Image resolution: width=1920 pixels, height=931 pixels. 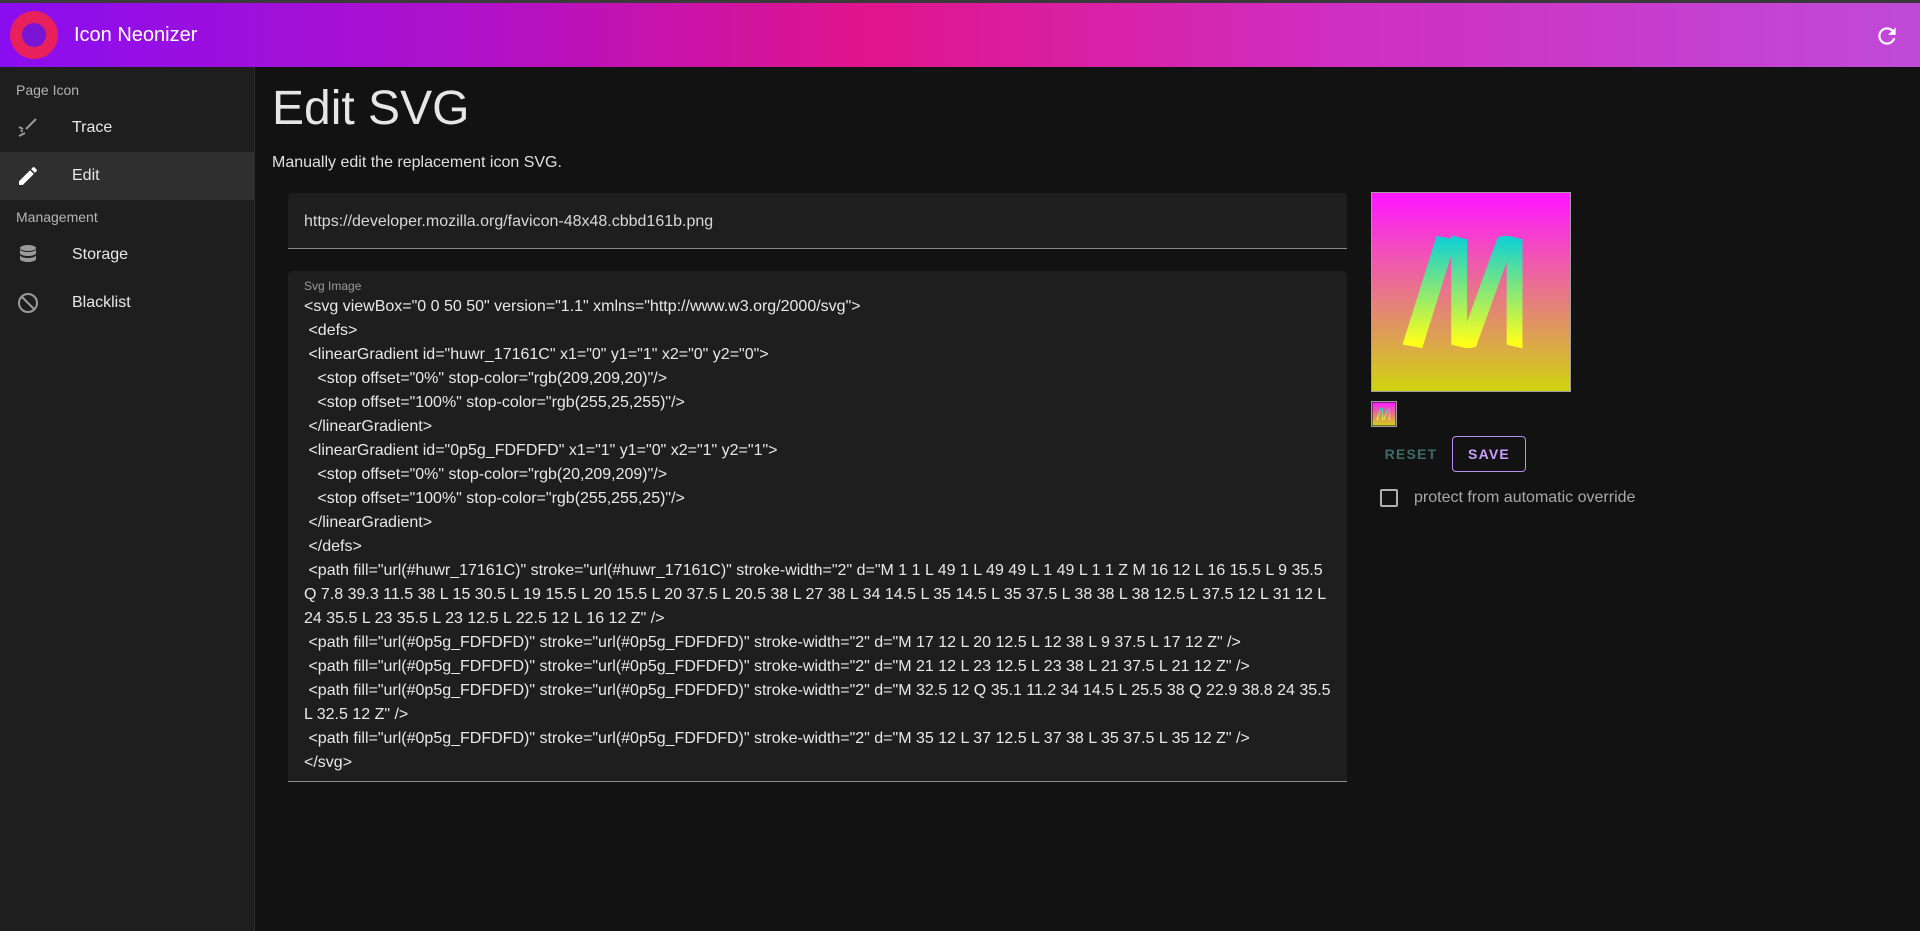 What do you see at coordinates (48, 90) in the screenshot?
I see `sidebar-section-page-icon: Page Icon` at bounding box center [48, 90].